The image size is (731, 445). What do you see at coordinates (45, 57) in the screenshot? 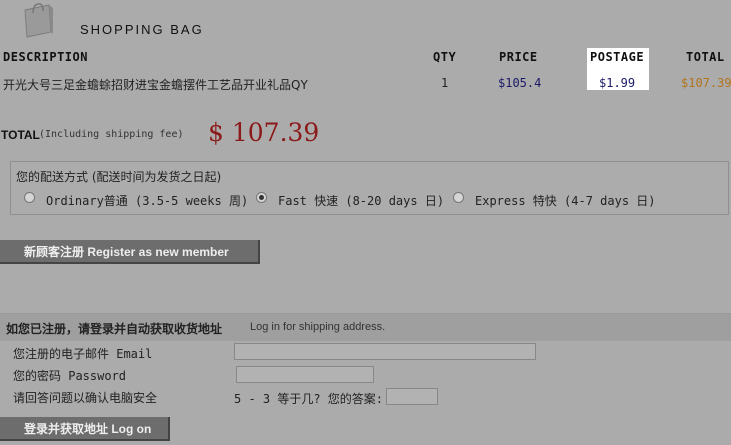
I see `column-description: DESCRIPTION` at bounding box center [45, 57].